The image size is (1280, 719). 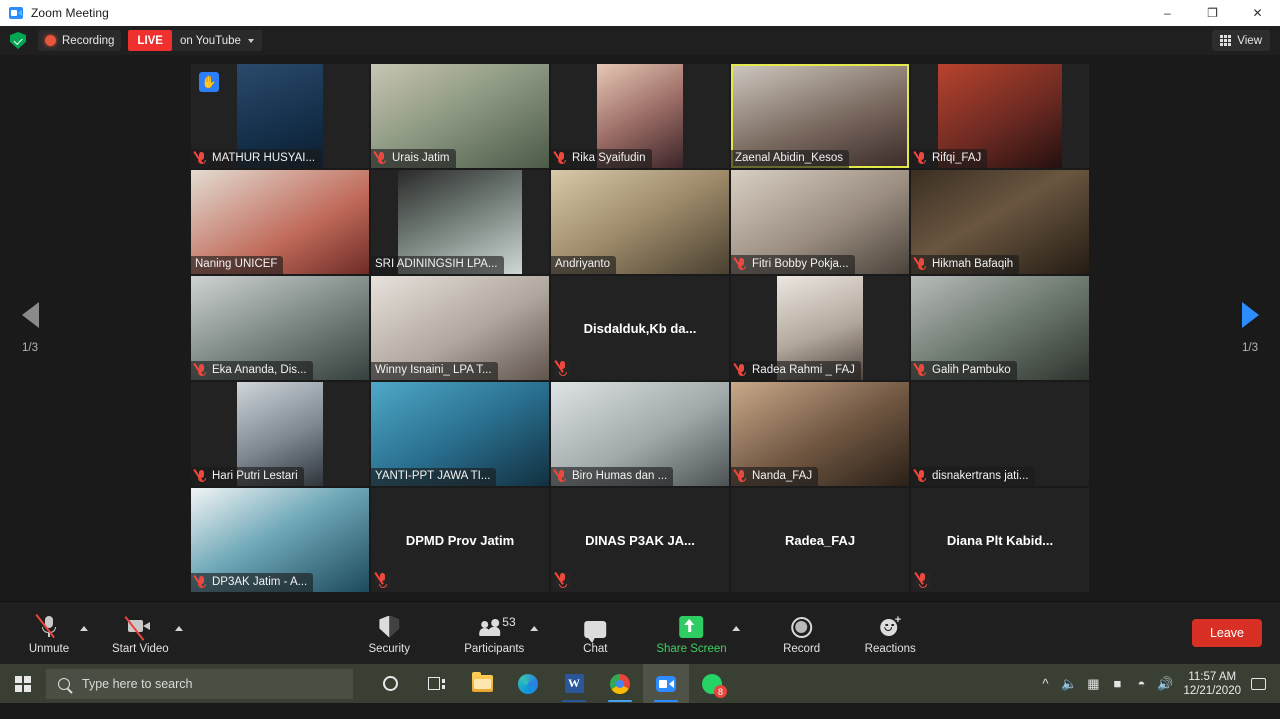 What do you see at coordinates (1000, 328) in the screenshot?
I see `participant-tile: Galih Pambuko` at bounding box center [1000, 328].